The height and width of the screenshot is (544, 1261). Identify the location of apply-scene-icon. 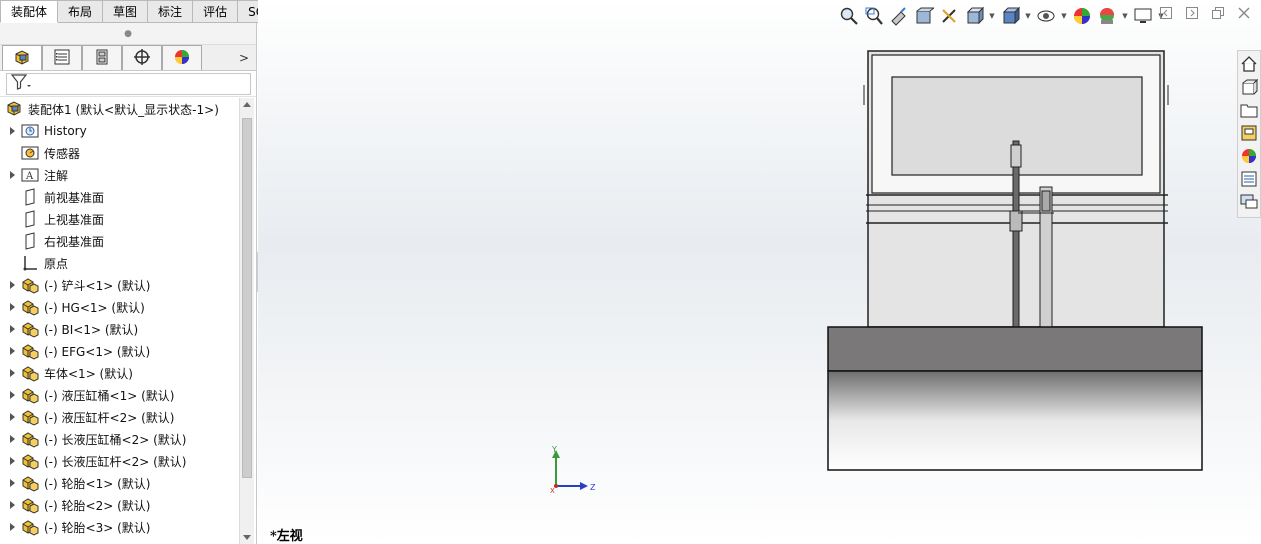
(1107, 16).